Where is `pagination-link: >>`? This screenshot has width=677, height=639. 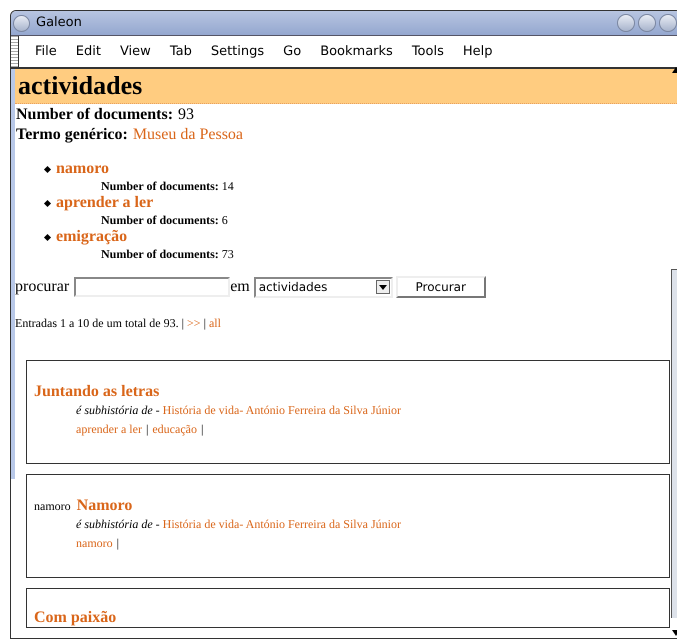 pagination-link: >> is located at coordinates (194, 323).